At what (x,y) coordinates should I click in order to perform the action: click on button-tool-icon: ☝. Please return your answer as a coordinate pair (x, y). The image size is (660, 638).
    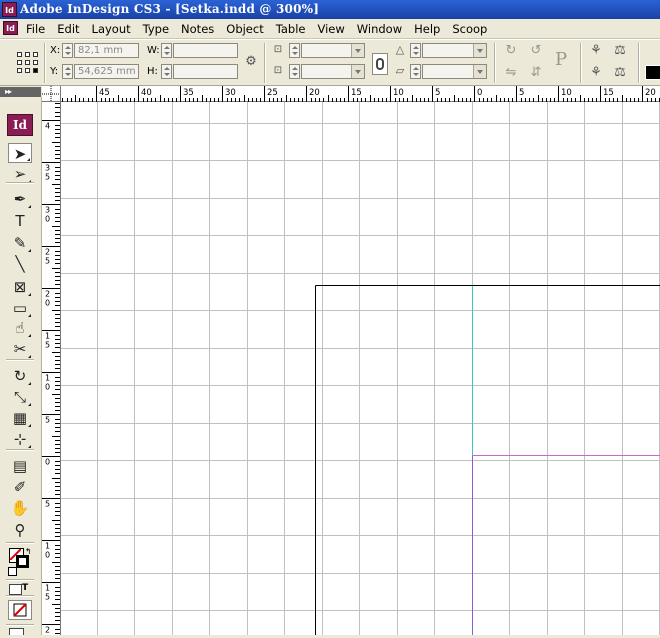
    Looking at the image, I should click on (20, 328).